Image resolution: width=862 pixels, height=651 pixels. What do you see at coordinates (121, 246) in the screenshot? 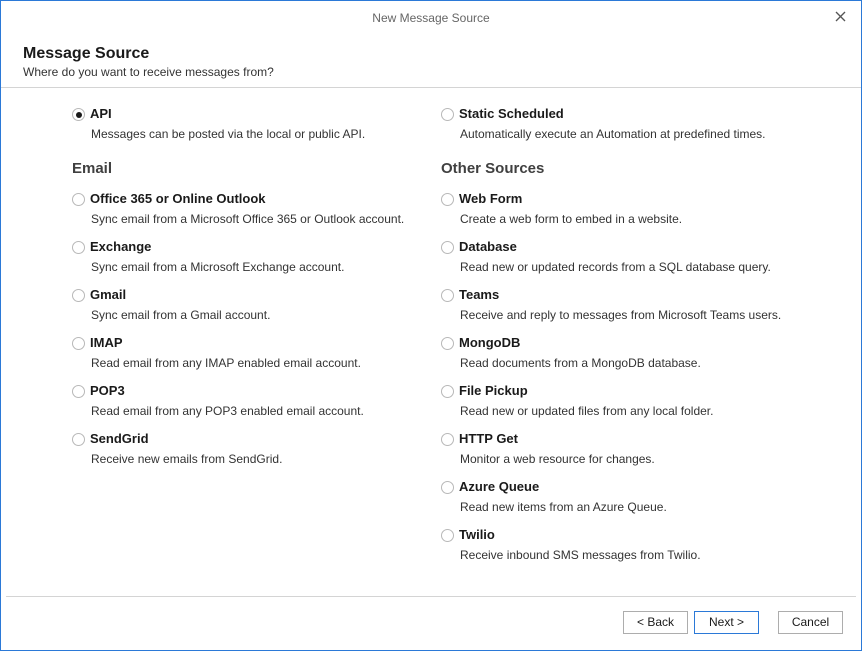
I see `option-label: Exchange` at bounding box center [121, 246].